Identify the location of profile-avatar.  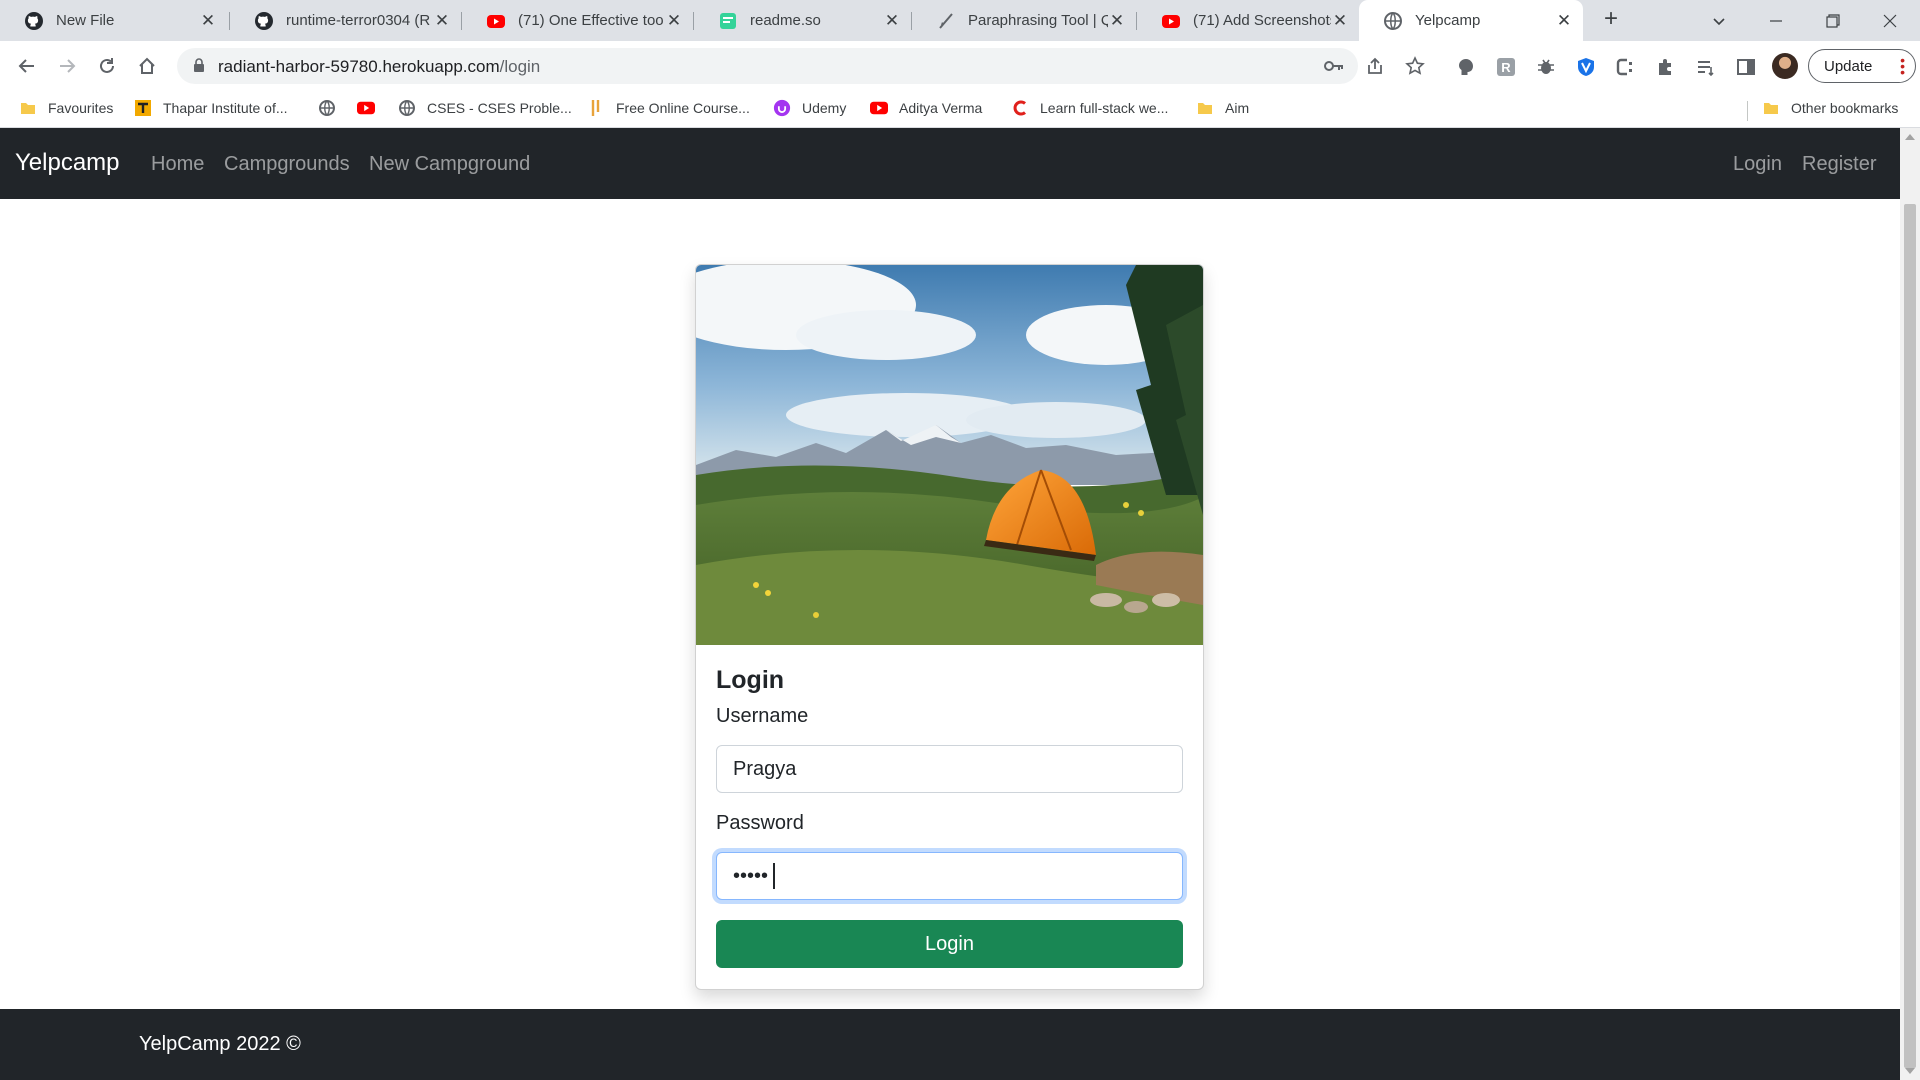
(1785, 66).